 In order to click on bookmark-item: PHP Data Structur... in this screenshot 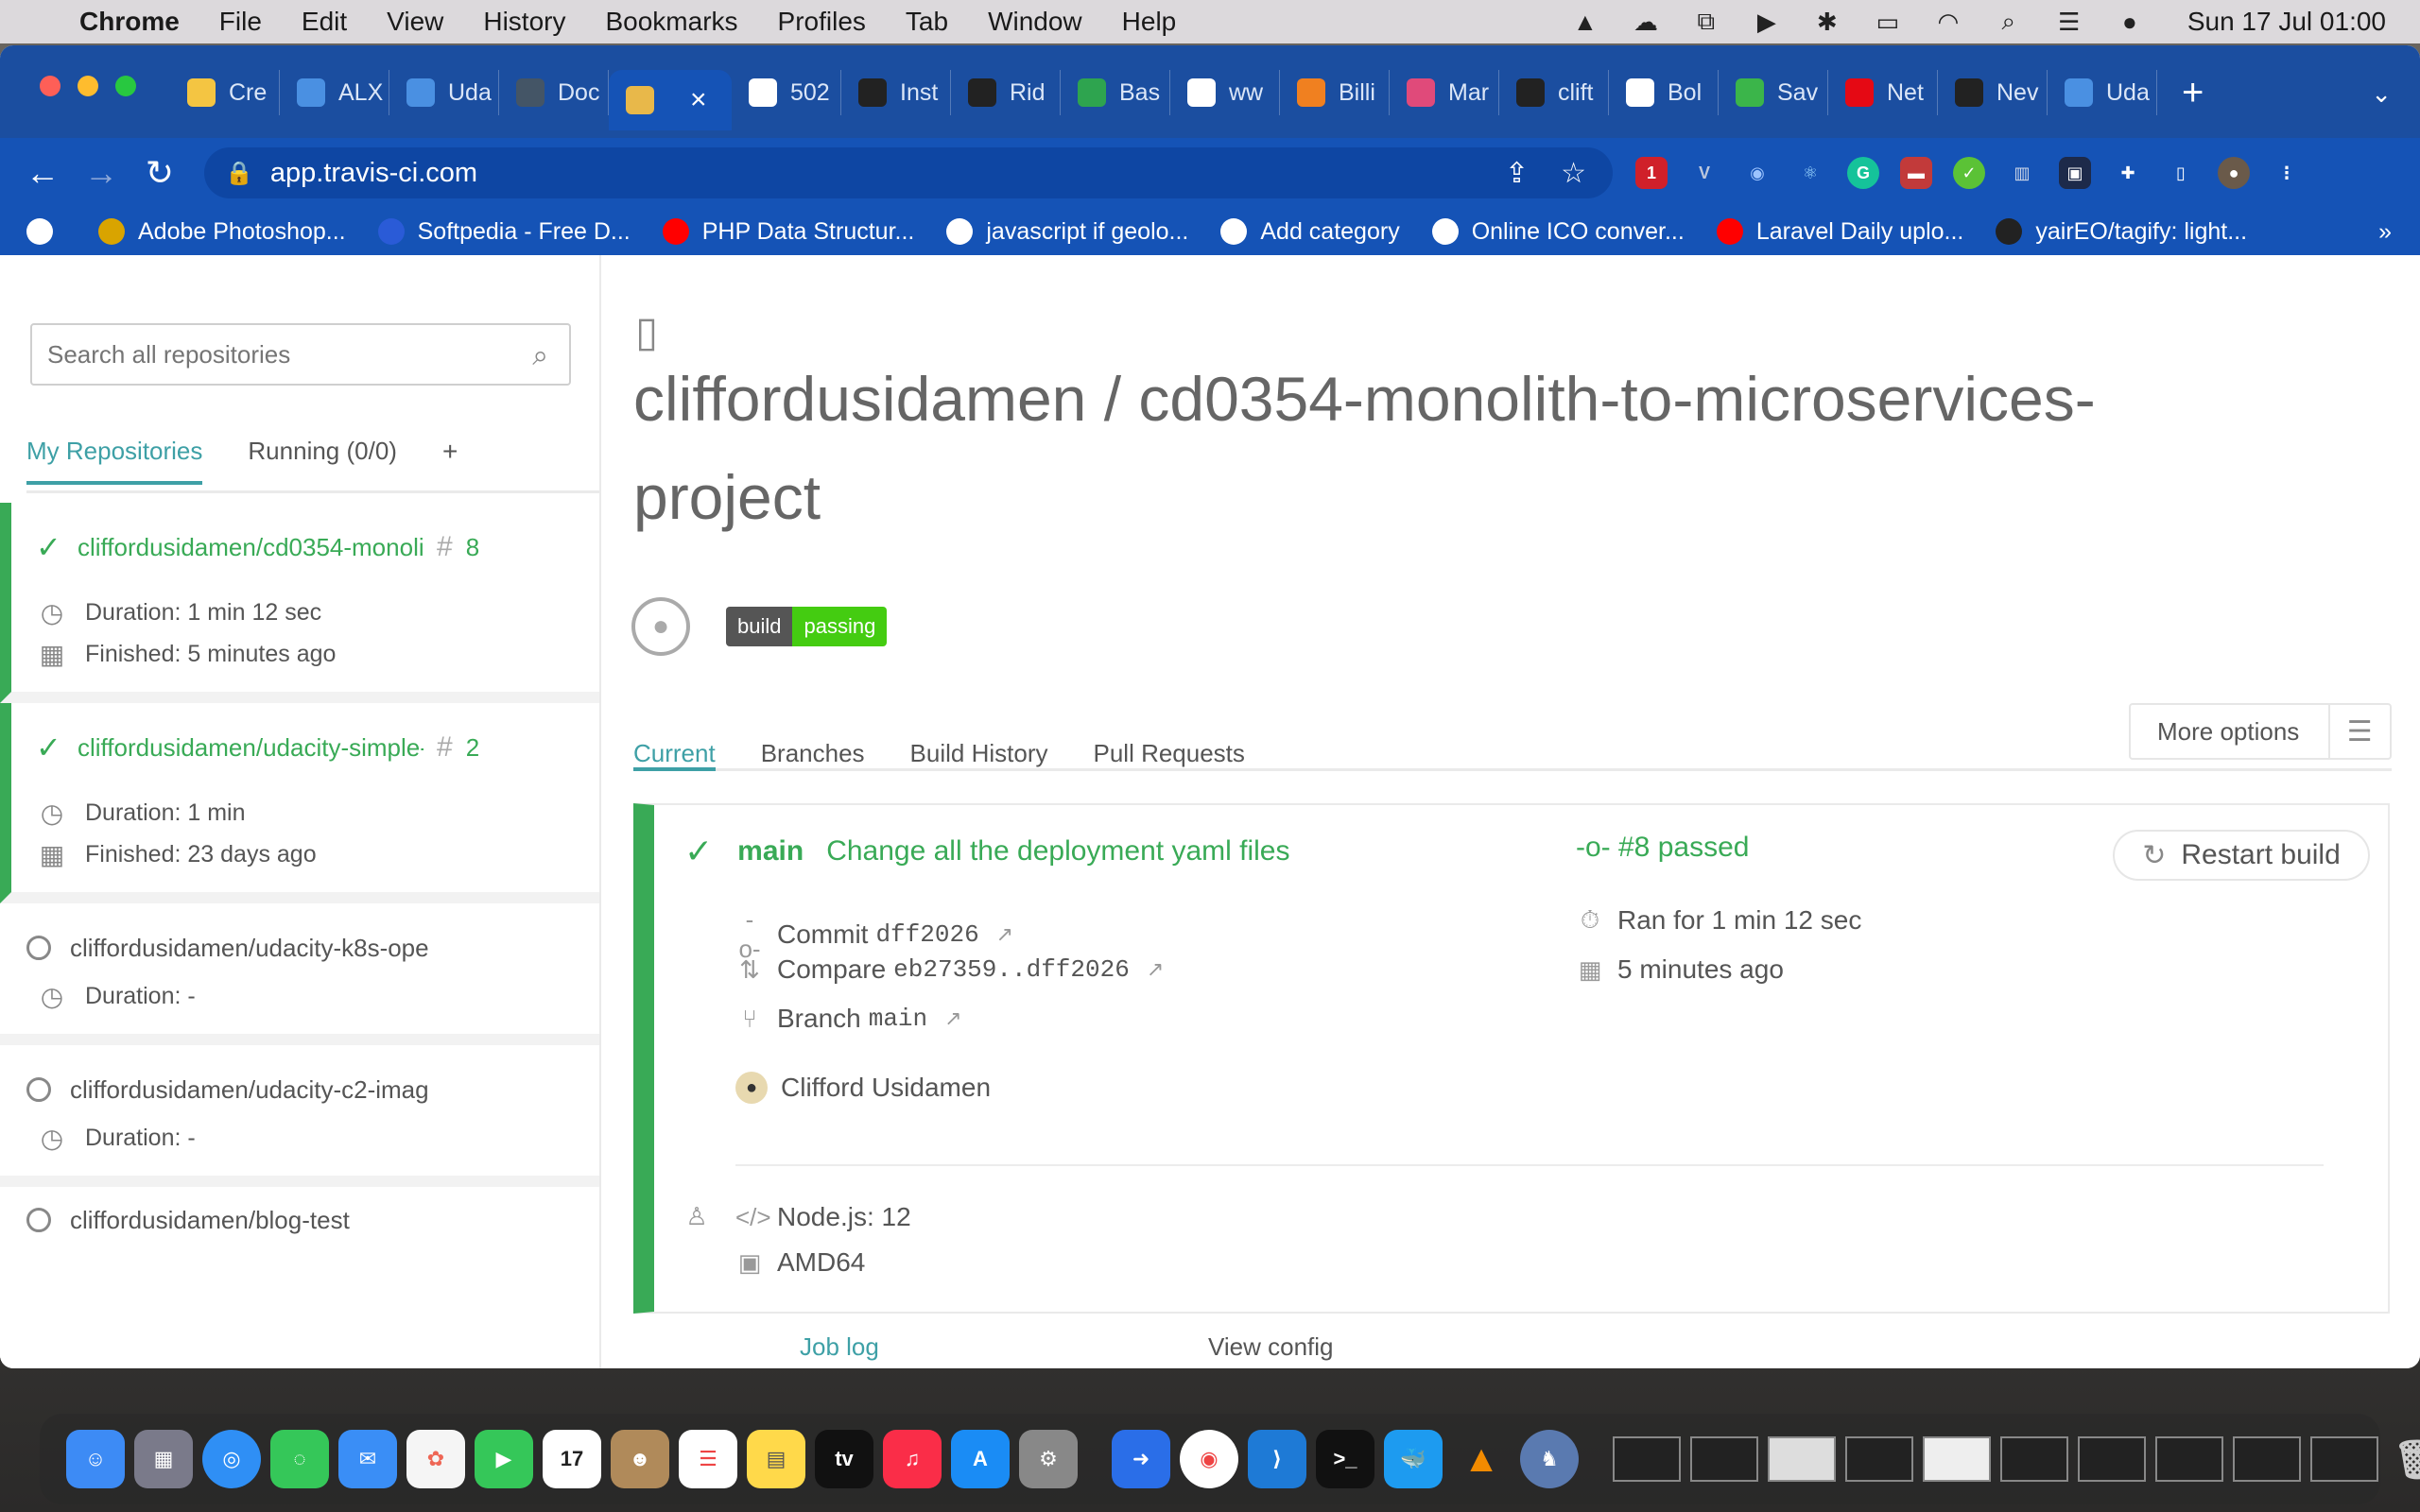, I will do `click(788, 232)`.